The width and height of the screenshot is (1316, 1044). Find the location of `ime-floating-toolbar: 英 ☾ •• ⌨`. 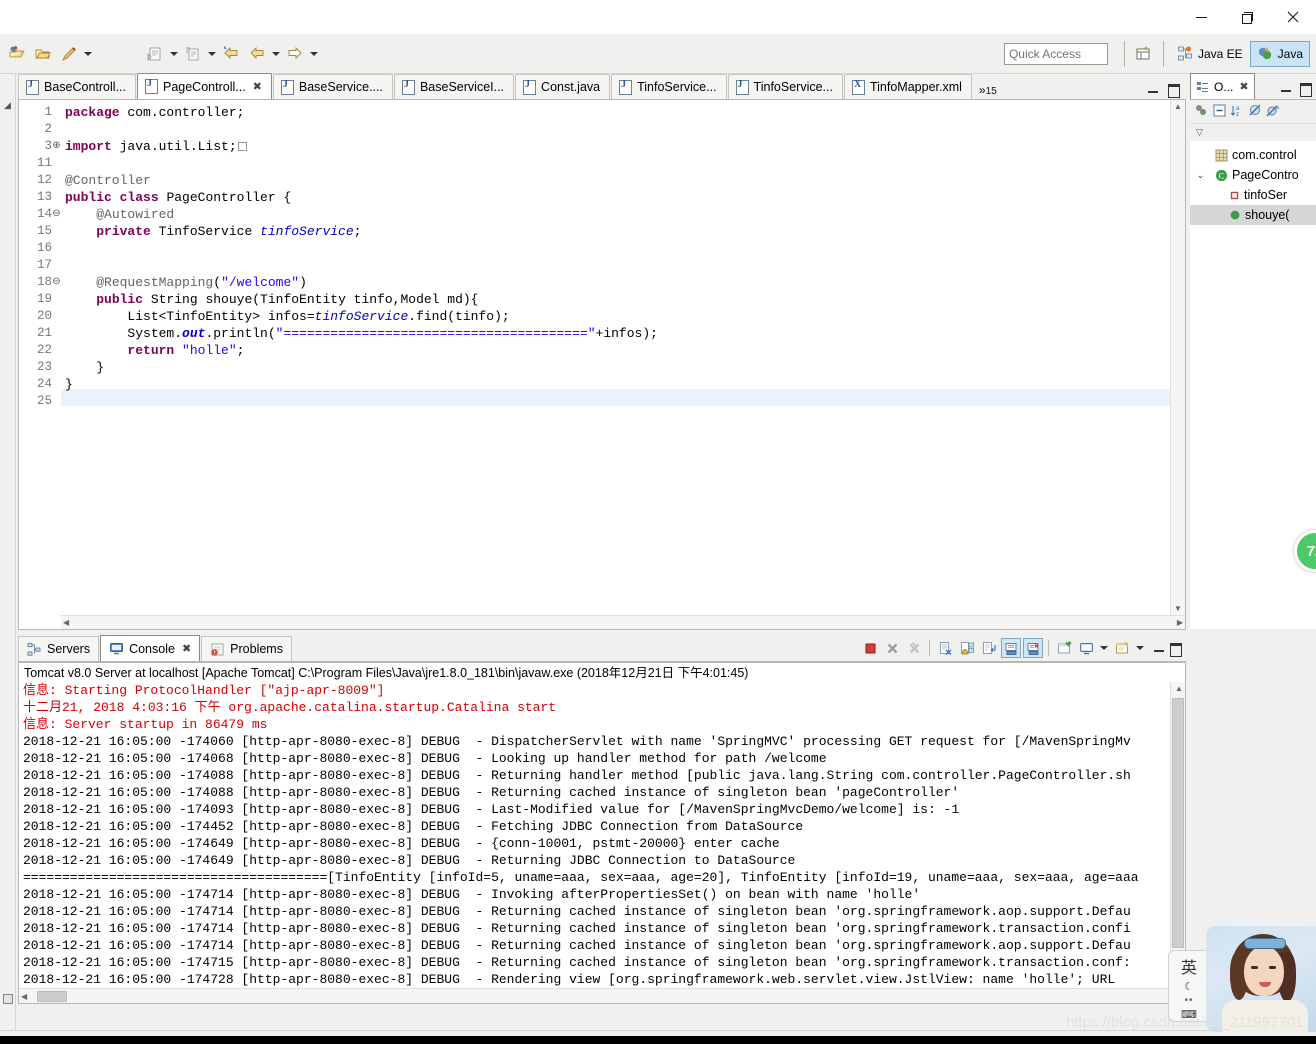

ime-floating-toolbar: 英 ☾ •• ⌨ is located at coordinates (1189, 986).